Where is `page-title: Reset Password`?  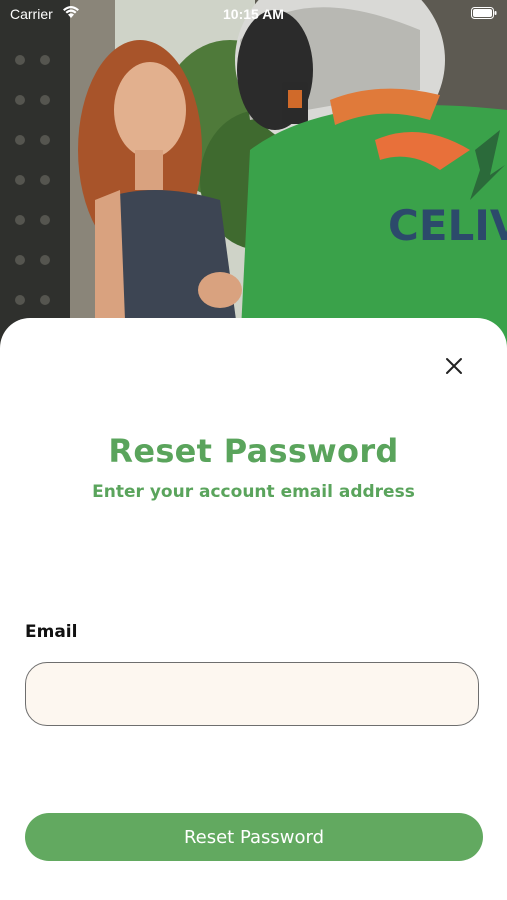
page-title: Reset Password is located at coordinates (253, 451).